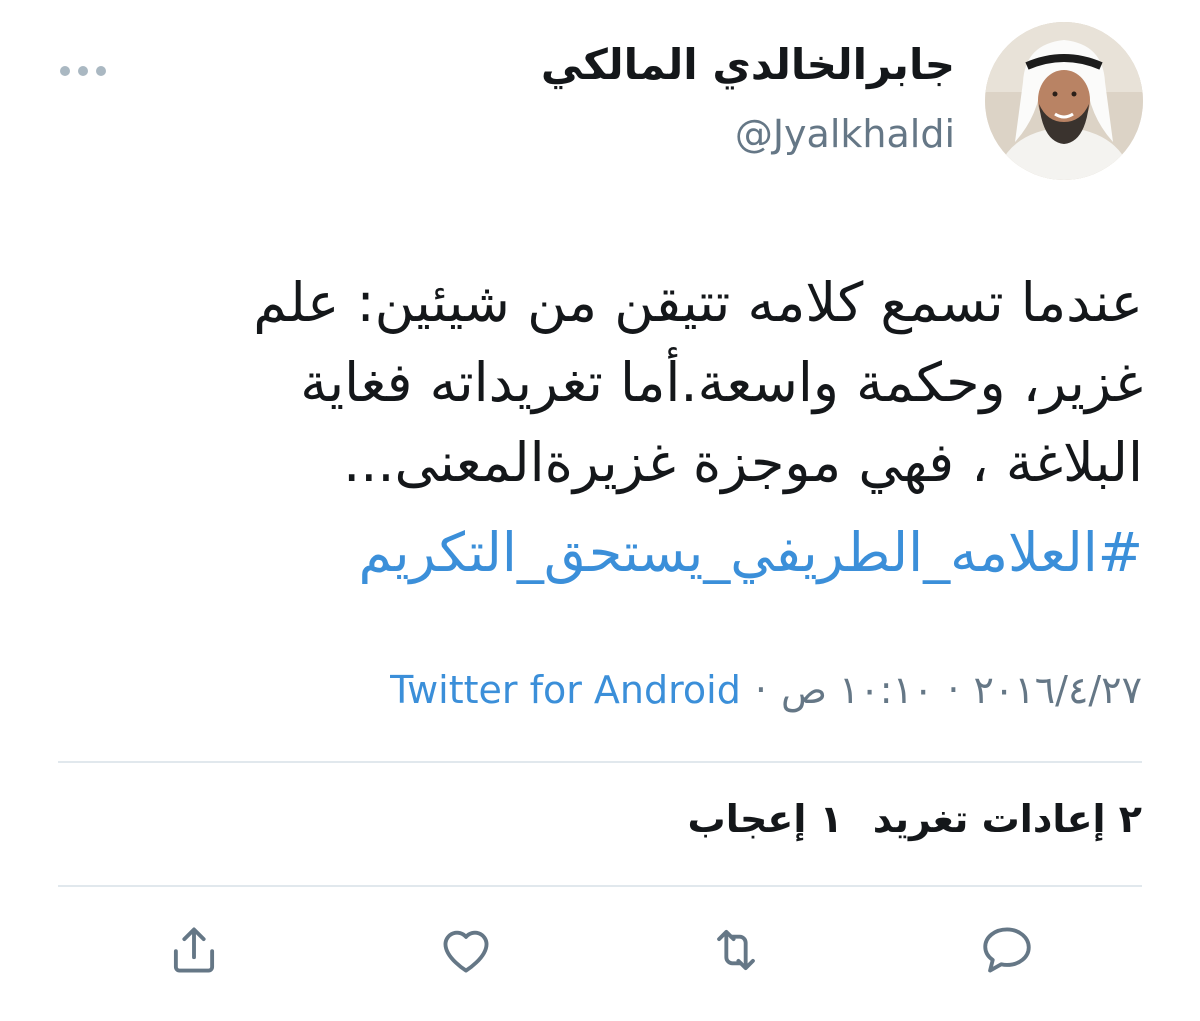  I want to click on reply-button, so click(1007, 950).